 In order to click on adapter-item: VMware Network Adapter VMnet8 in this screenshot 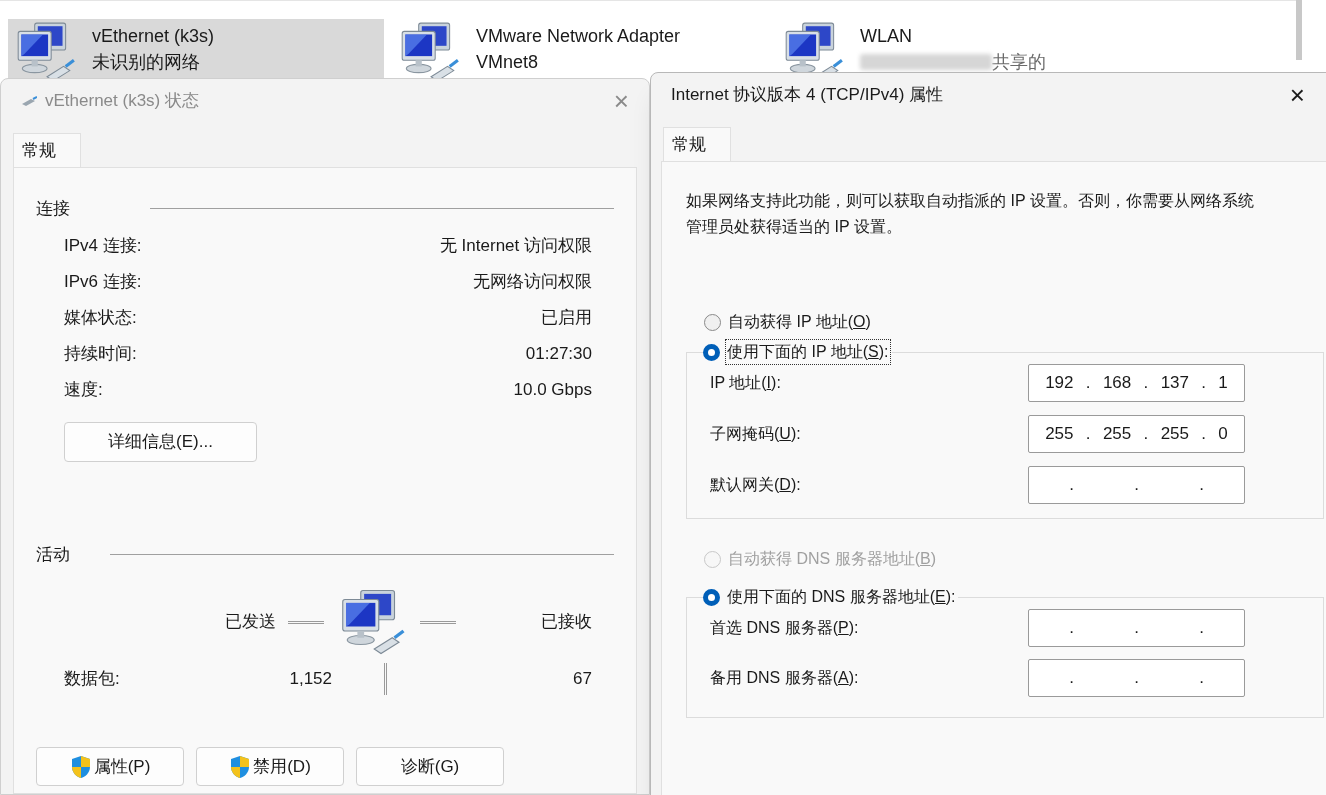, I will do `click(580, 49)`.